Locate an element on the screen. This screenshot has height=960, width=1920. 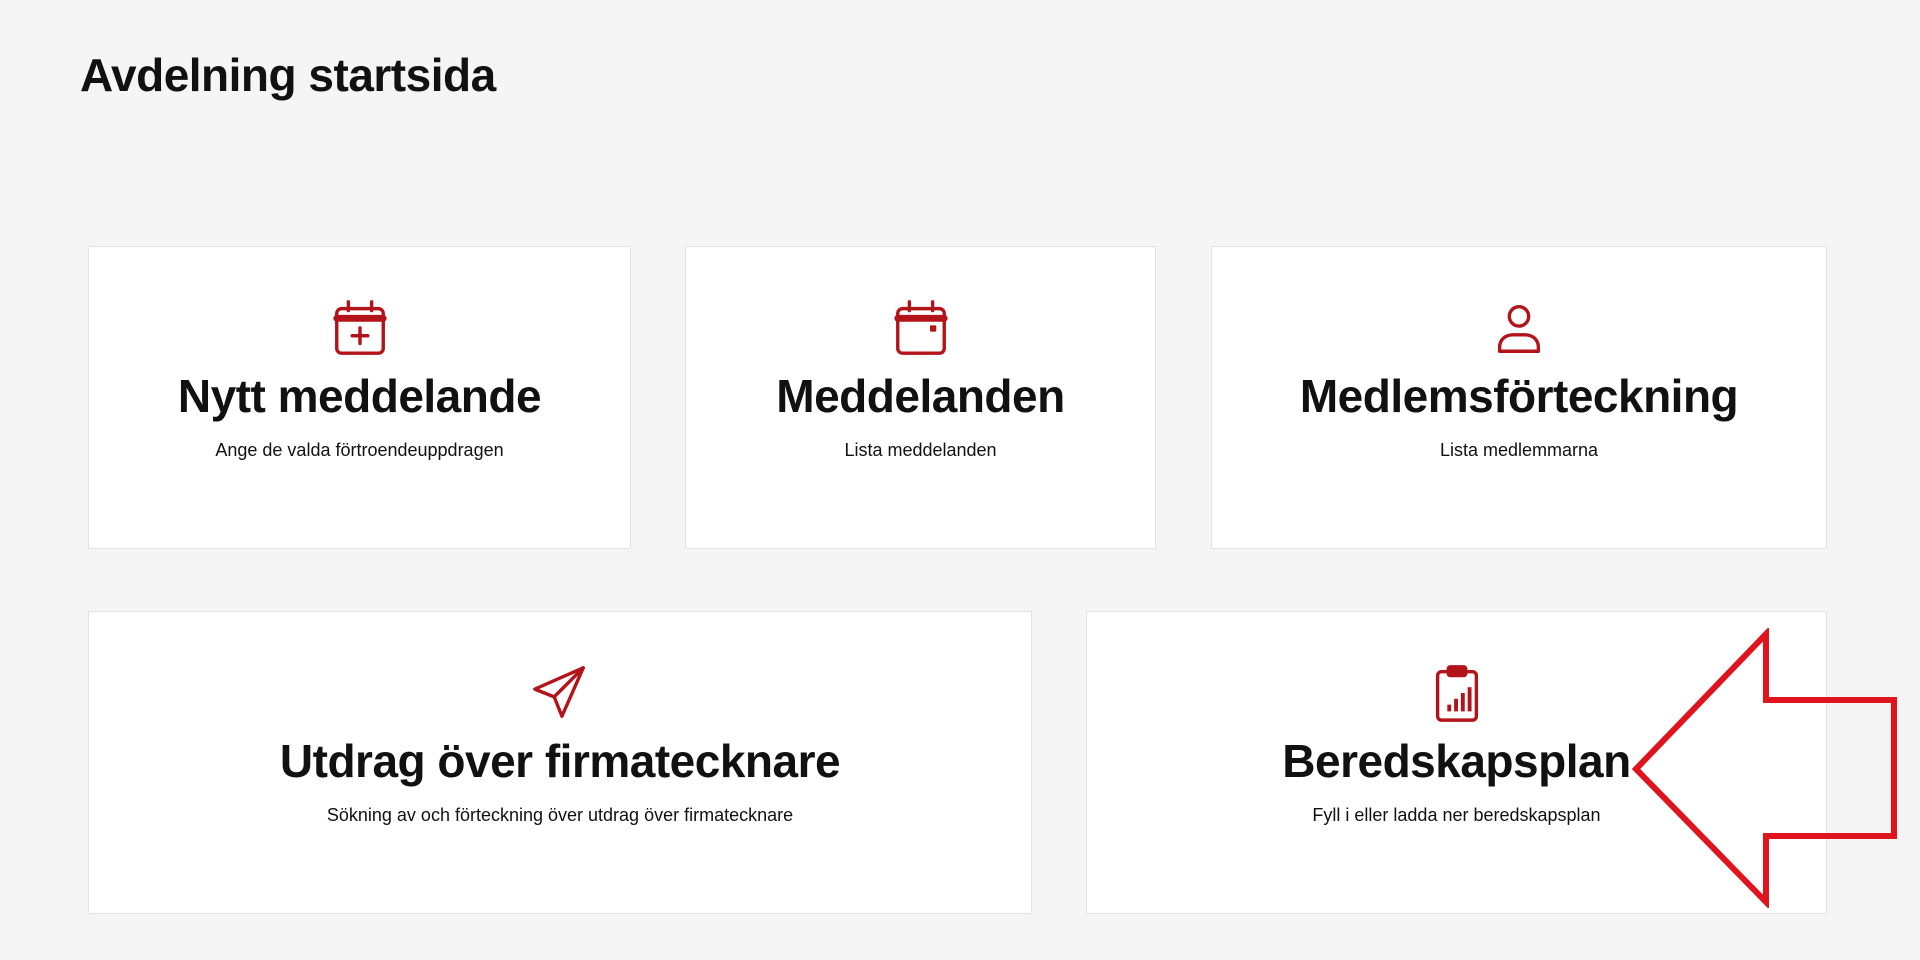
card-title: Utdrag över firmatecknare is located at coordinates (560, 761).